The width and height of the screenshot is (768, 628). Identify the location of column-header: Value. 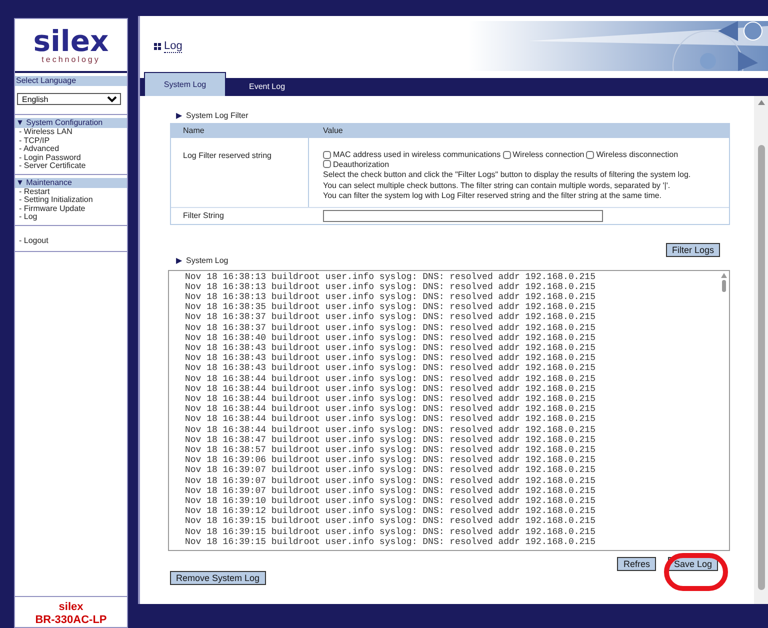
(332, 131).